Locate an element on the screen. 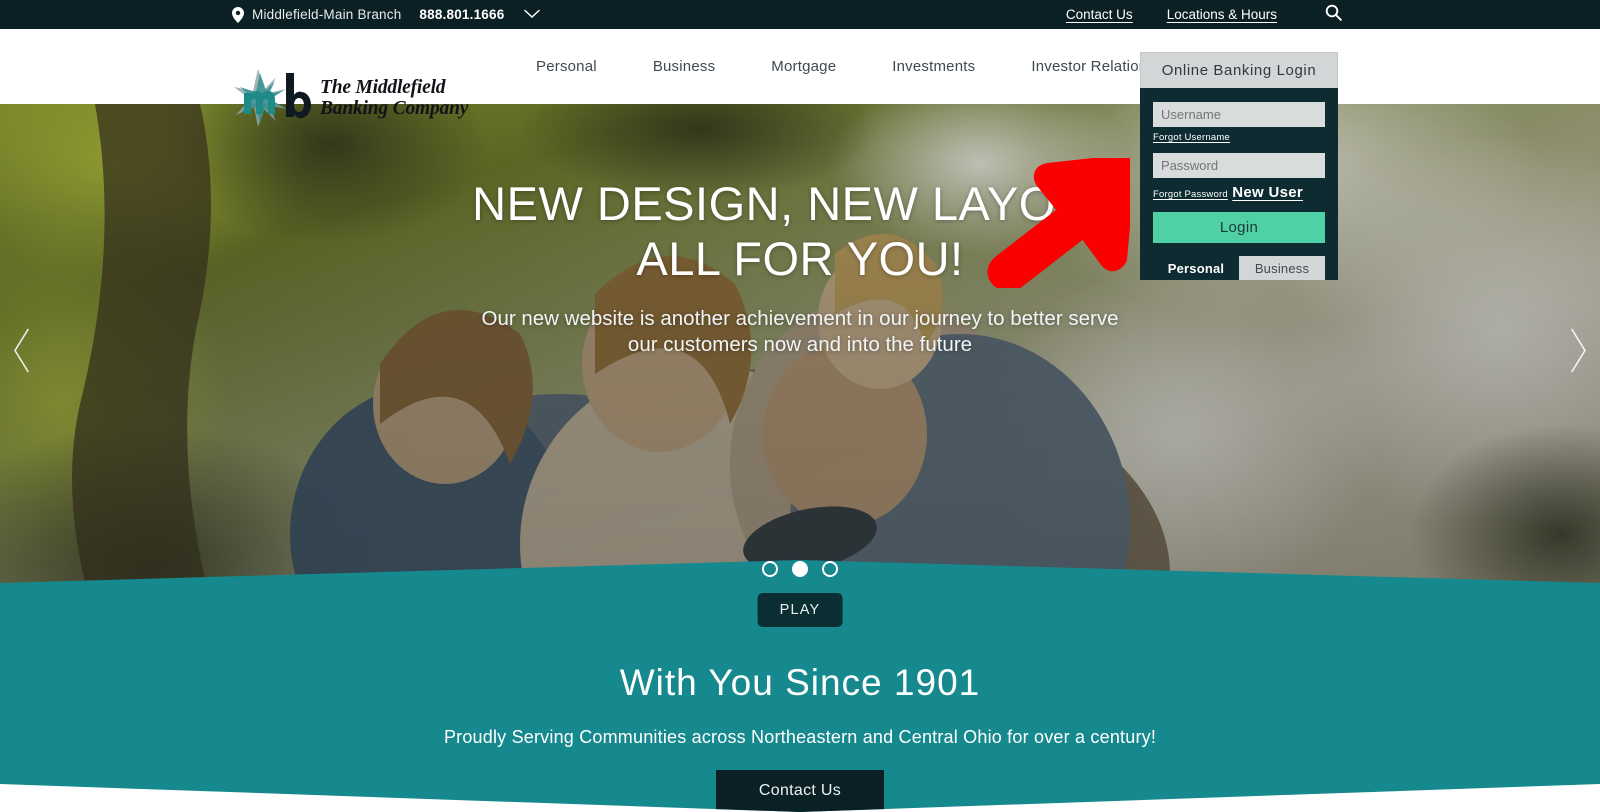 The image size is (1600, 812). logo-wordmark: The Middlefield Banking Company is located at coordinates (394, 98).